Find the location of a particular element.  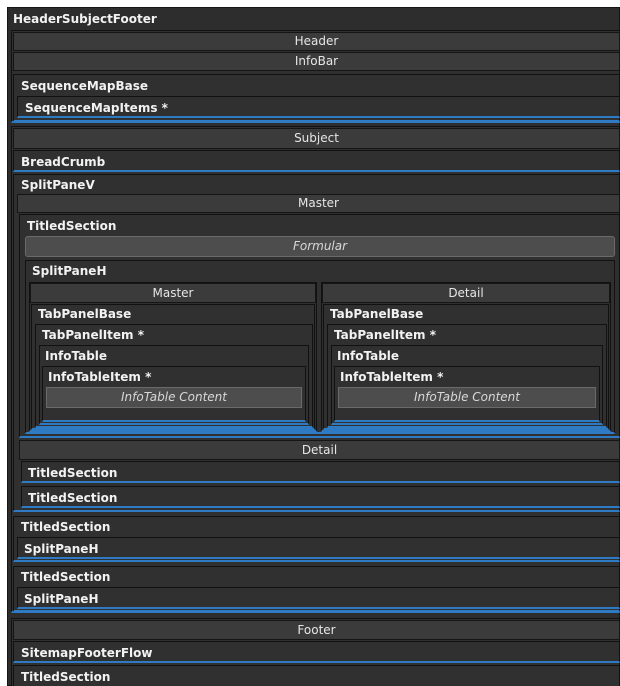

left-tab-panel-item-title: TabPanelItem * is located at coordinates (93, 335).